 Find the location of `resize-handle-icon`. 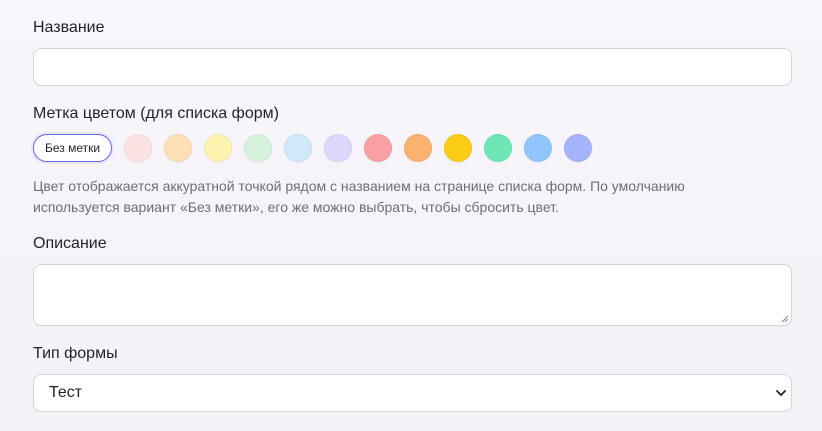

resize-handle-icon is located at coordinates (785, 319).